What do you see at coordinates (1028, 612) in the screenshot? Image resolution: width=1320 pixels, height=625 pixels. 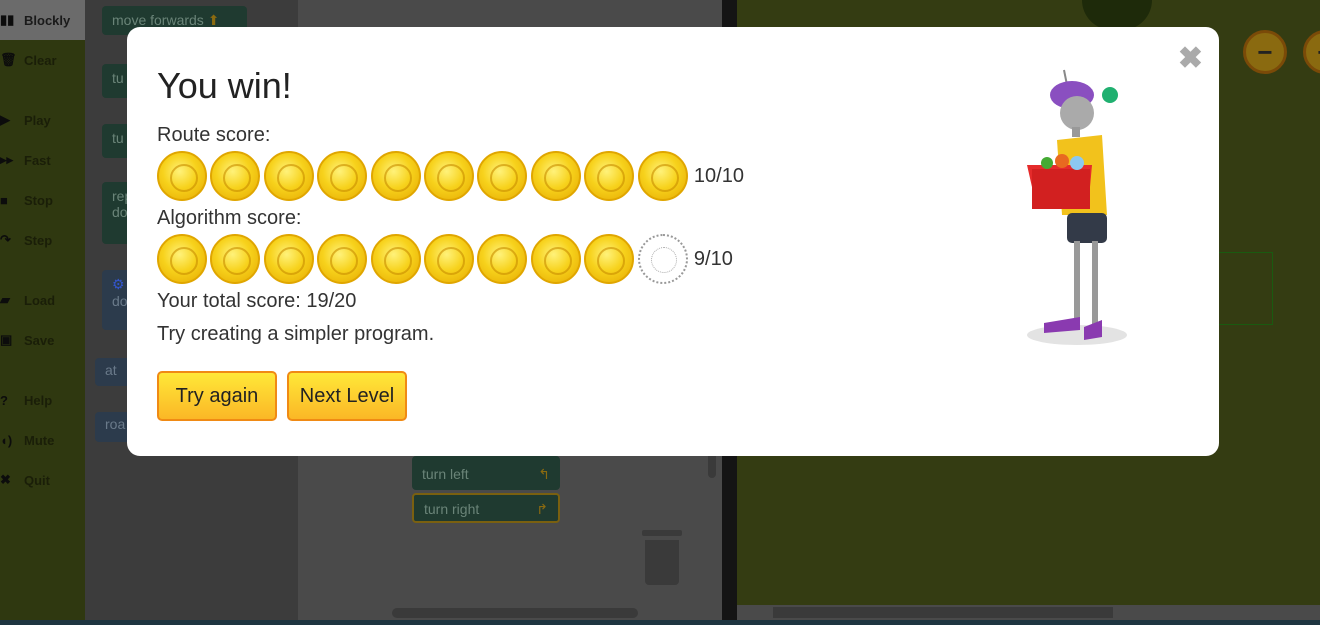 I see `game-horizontal-scrollbar` at bounding box center [1028, 612].